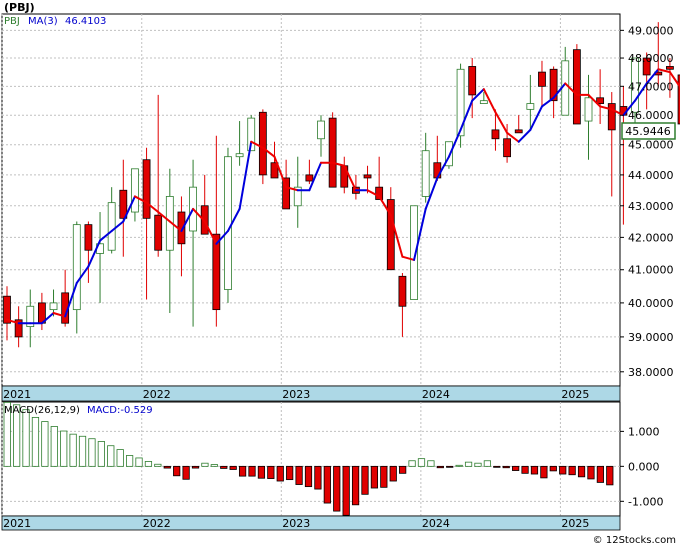 Image resolution: width=680 pixels, height=546 pixels. What do you see at coordinates (651, 115) in the screenshot?
I see `price-tick-label: 46.0000` at bounding box center [651, 115].